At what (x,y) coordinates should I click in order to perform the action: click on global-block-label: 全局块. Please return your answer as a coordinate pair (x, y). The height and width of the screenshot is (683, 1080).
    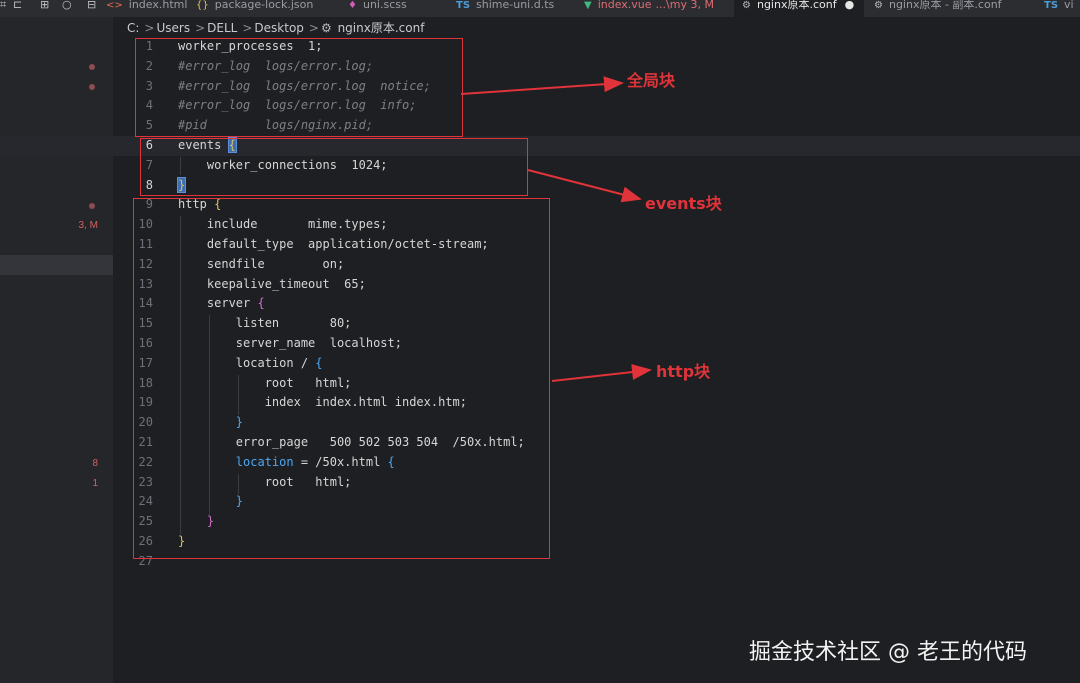
    Looking at the image, I should click on (651, 80).